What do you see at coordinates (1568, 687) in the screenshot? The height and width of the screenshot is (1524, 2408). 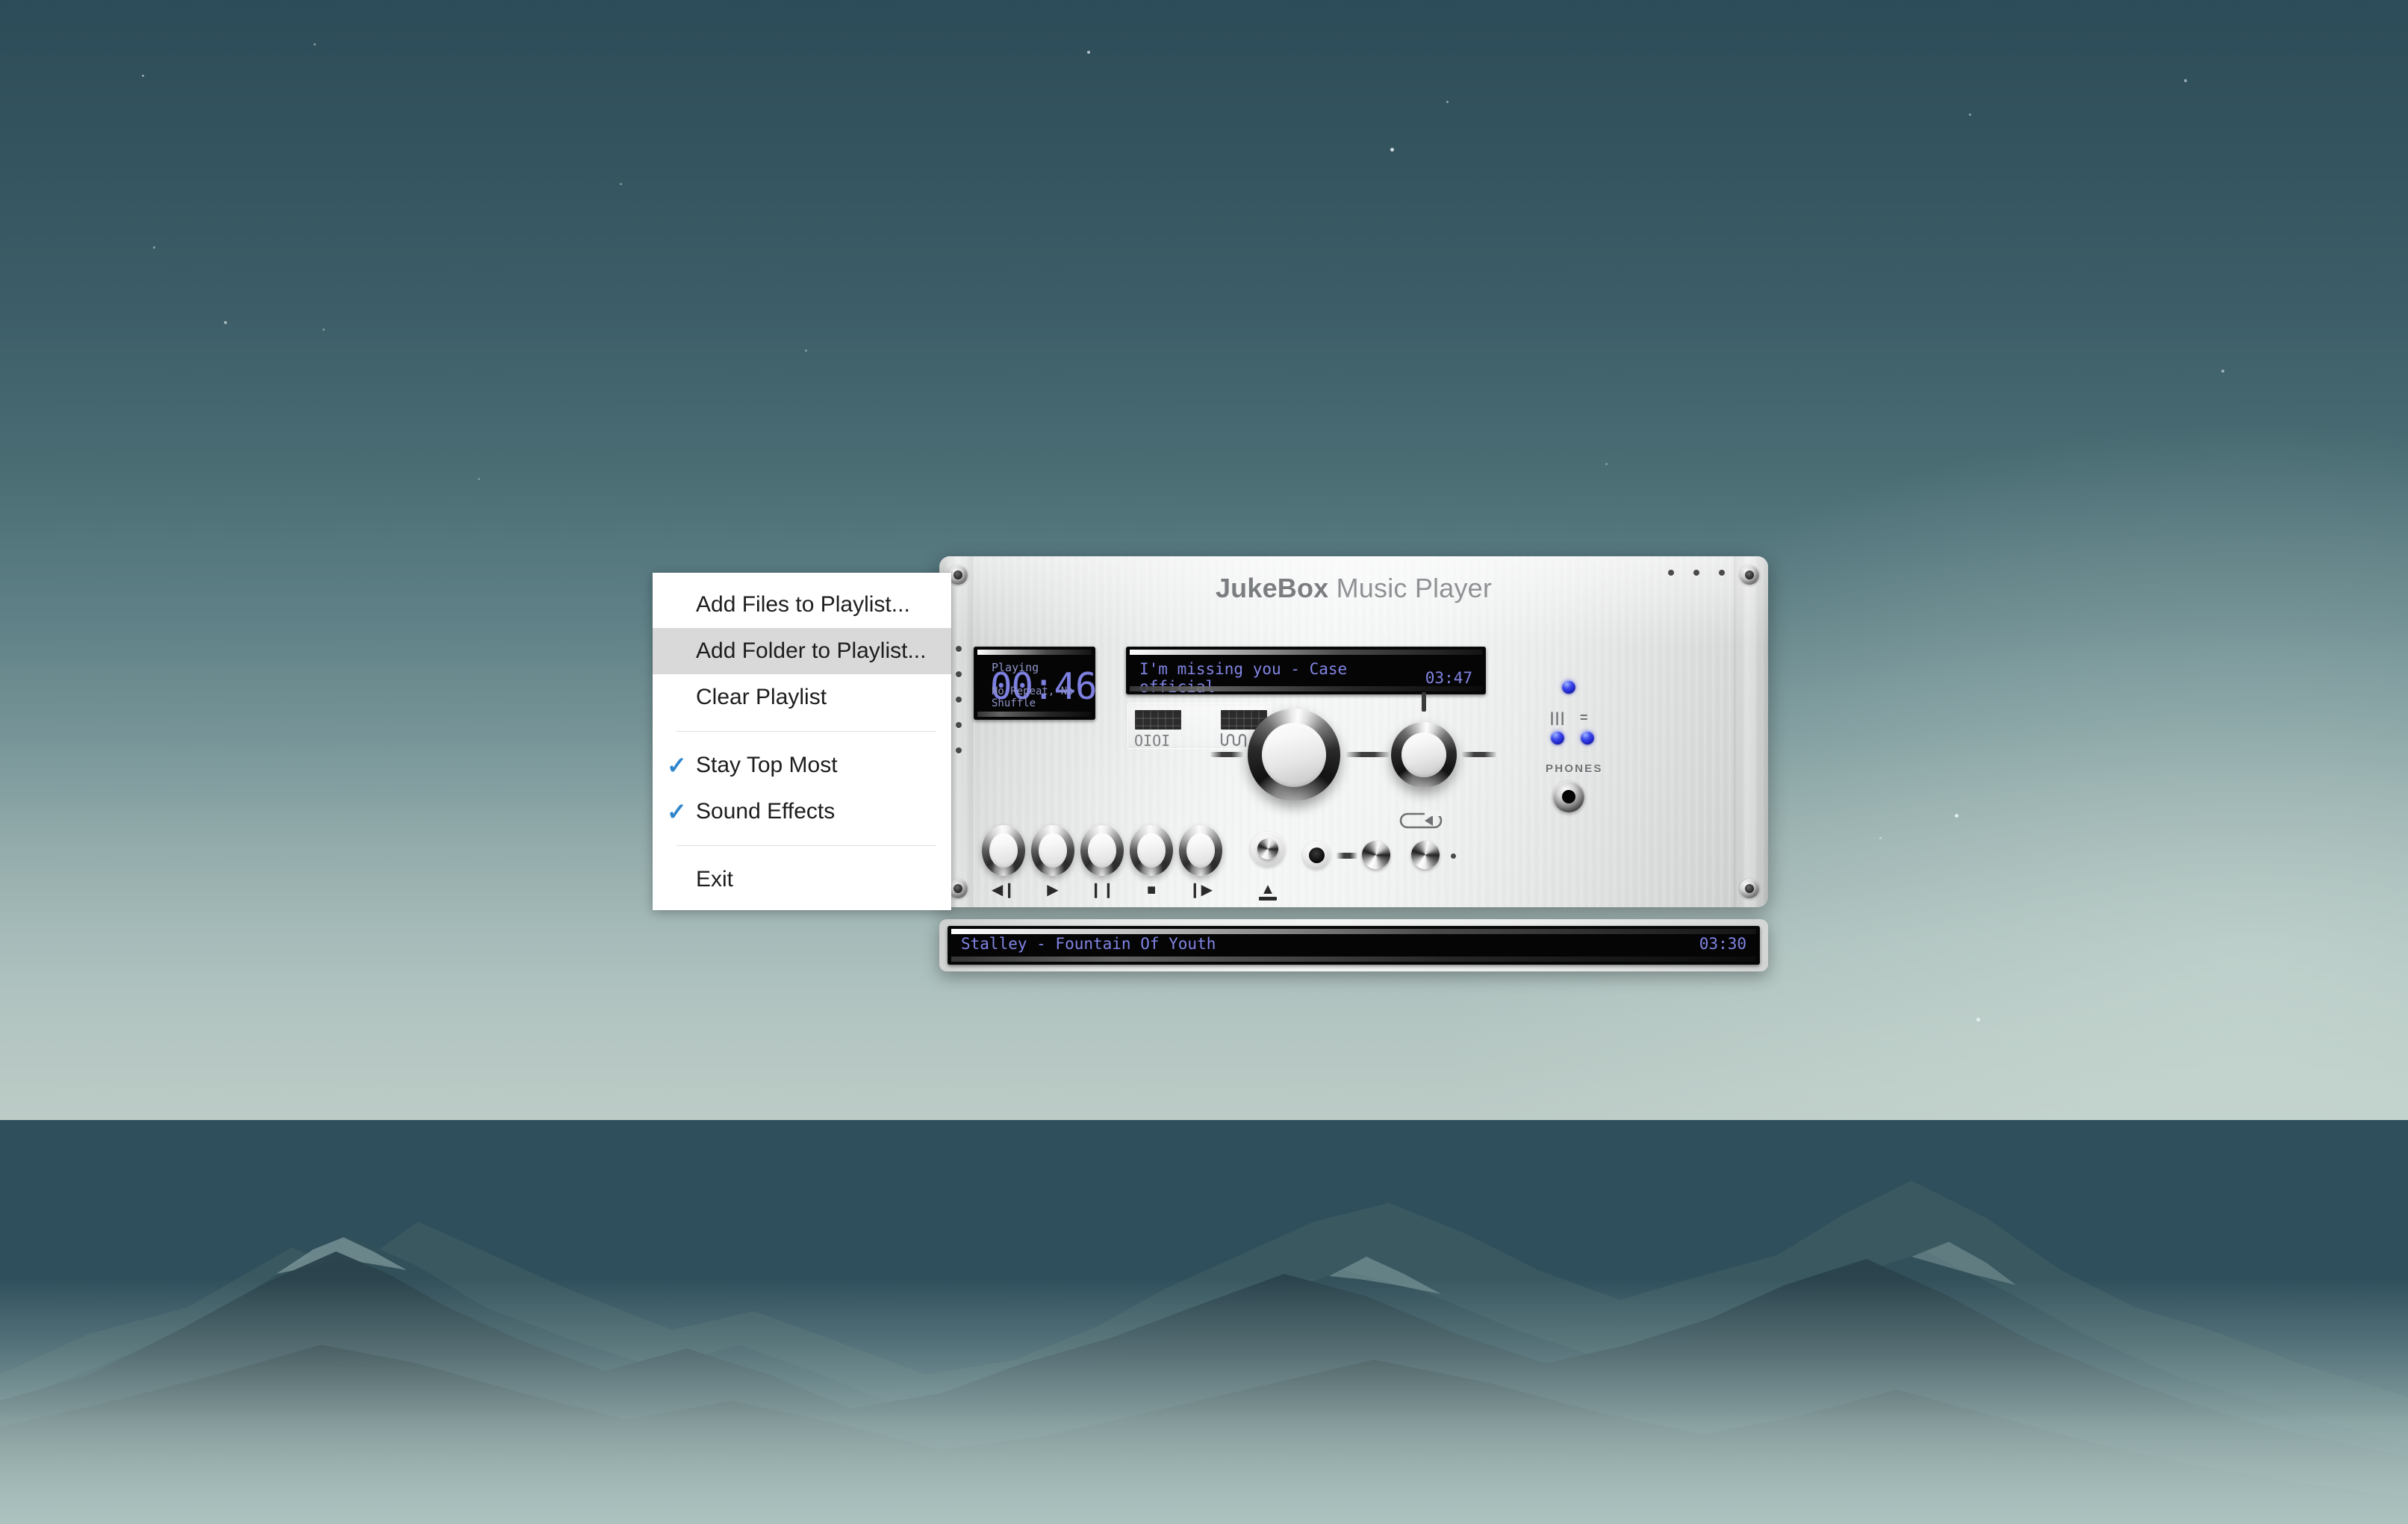 I see `power-led` at bounding box center [1568, 687].